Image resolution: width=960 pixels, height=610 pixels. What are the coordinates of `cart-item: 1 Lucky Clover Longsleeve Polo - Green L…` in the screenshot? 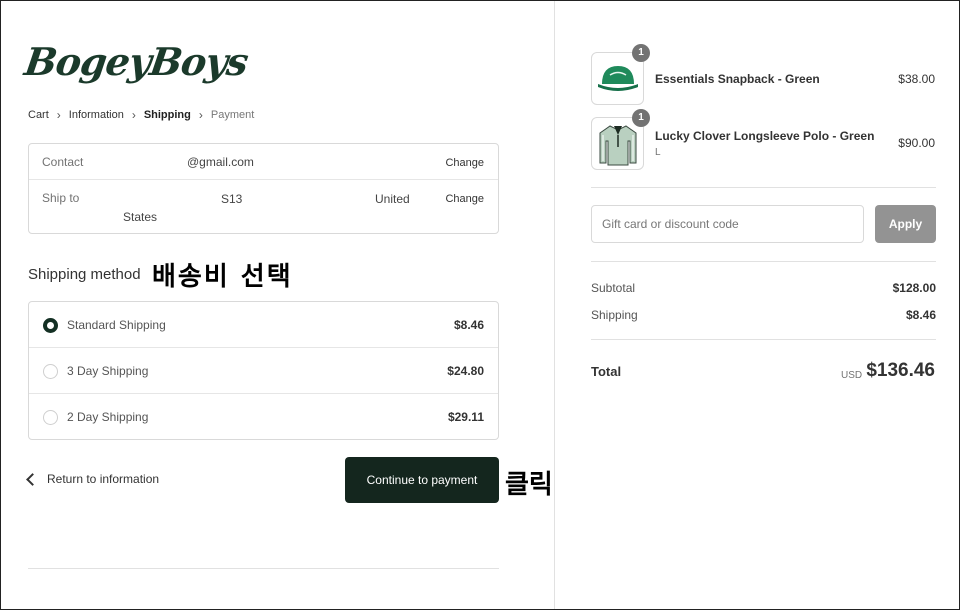 It's located at (763, 139).